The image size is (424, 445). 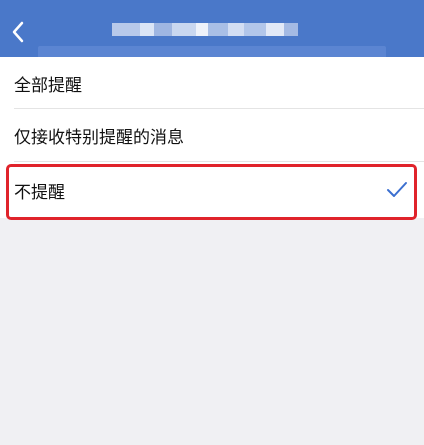 What do you see at coordinates (212, 190) in the screenshot?
I see `option-no-reminders: 不提醒` at bounding box center [212, 190].